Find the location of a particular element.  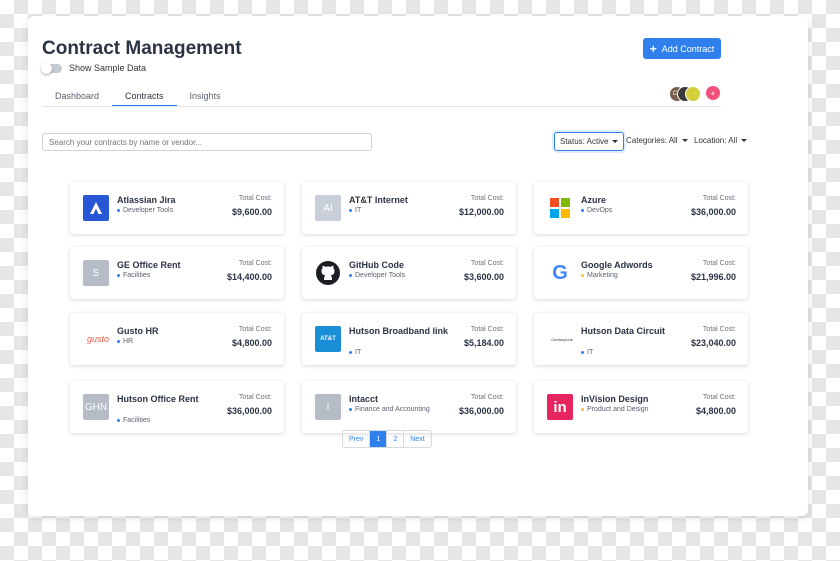

avatar-group: CR + is located at coordinates (695, 94).